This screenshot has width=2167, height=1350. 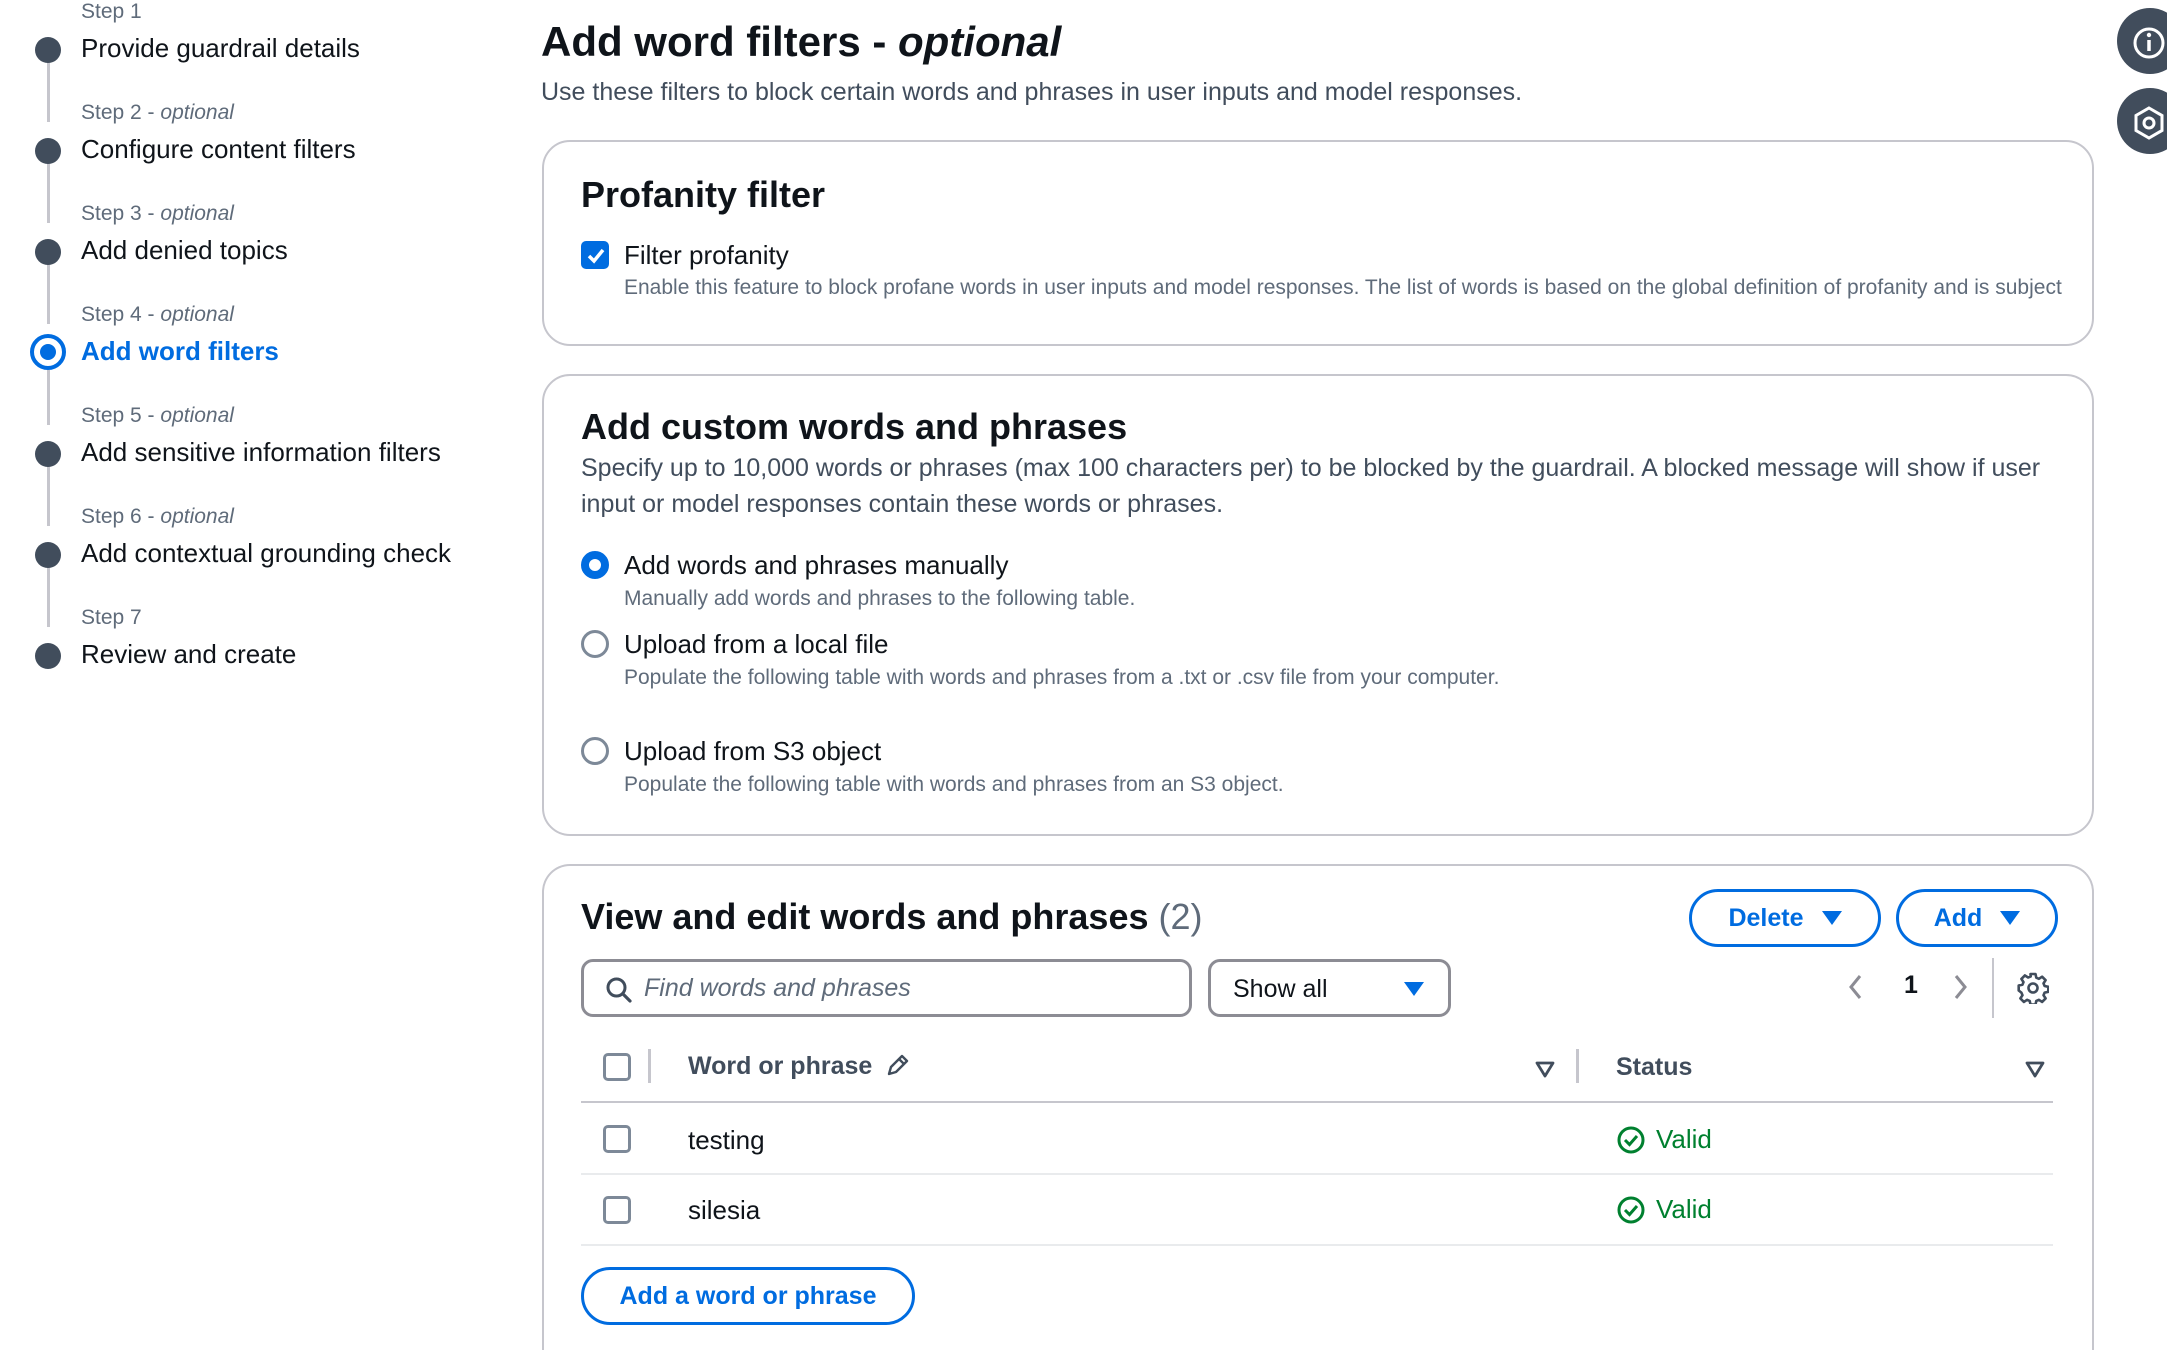 I want to click on checkmark-icon, so click(x=596, y=256).